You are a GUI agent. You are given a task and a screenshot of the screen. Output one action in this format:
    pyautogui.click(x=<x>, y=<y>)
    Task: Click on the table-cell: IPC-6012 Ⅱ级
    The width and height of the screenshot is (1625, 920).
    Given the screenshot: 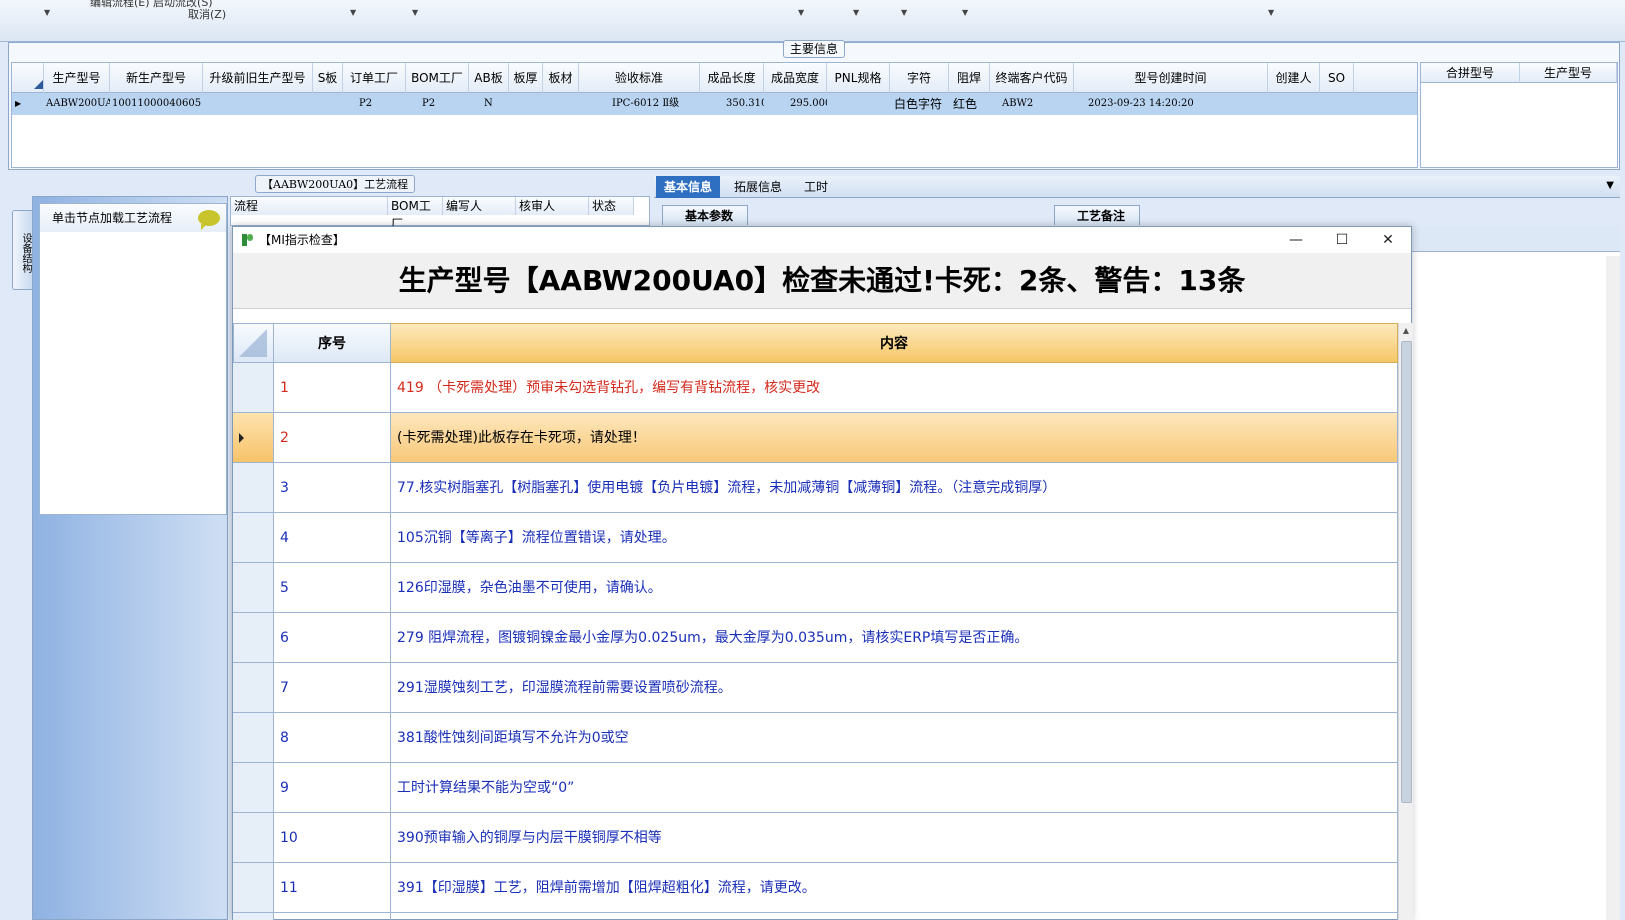 What is the action you would take?
    pyautogui.click(x=655, y=104)
    